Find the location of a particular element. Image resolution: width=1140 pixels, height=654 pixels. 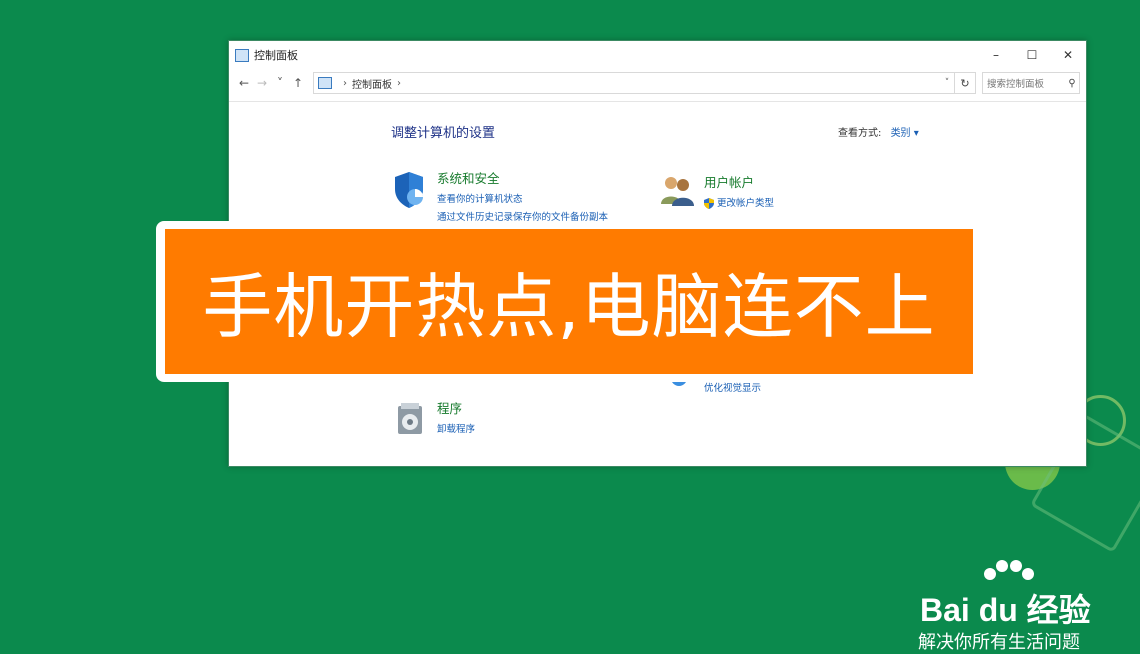

close-button: ✕ is located at coordinates (1068, 55).